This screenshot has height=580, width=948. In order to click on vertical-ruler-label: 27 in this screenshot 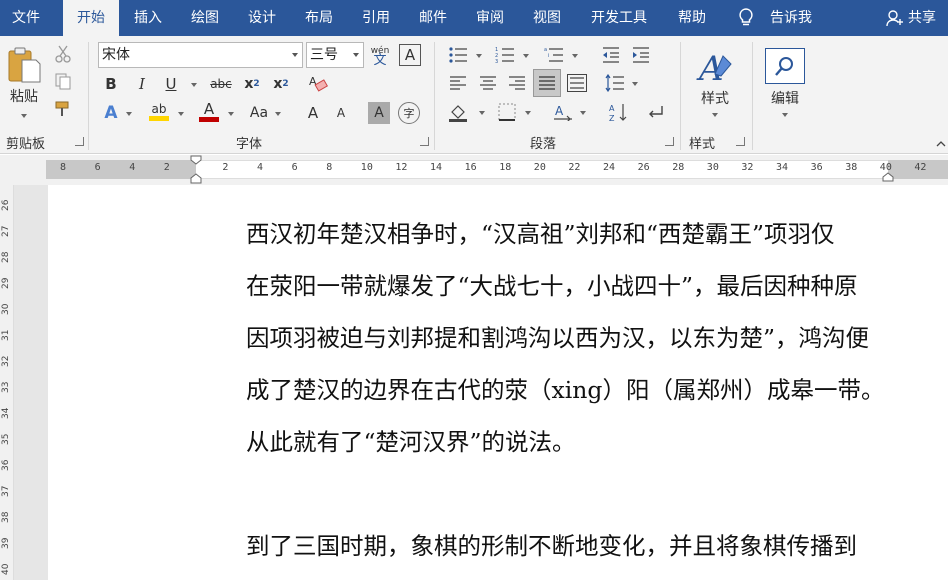, I will do `click(6, 231)`.